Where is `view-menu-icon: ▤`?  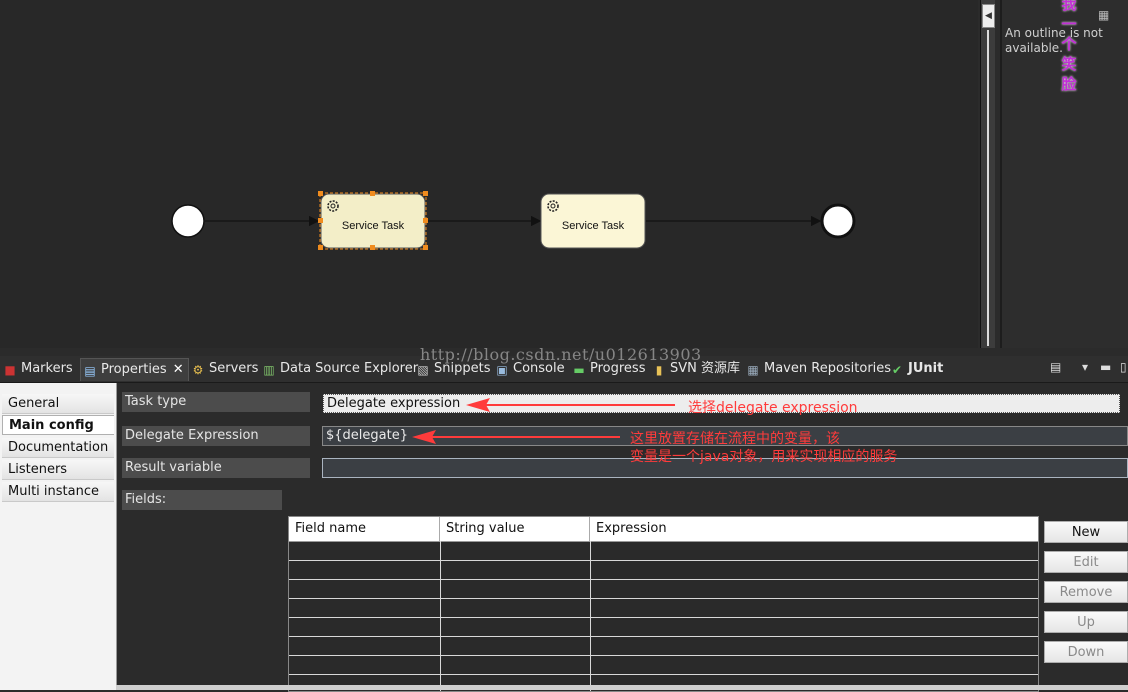 view-menu-icon: ▤ is located at coordinates (1055, 367).